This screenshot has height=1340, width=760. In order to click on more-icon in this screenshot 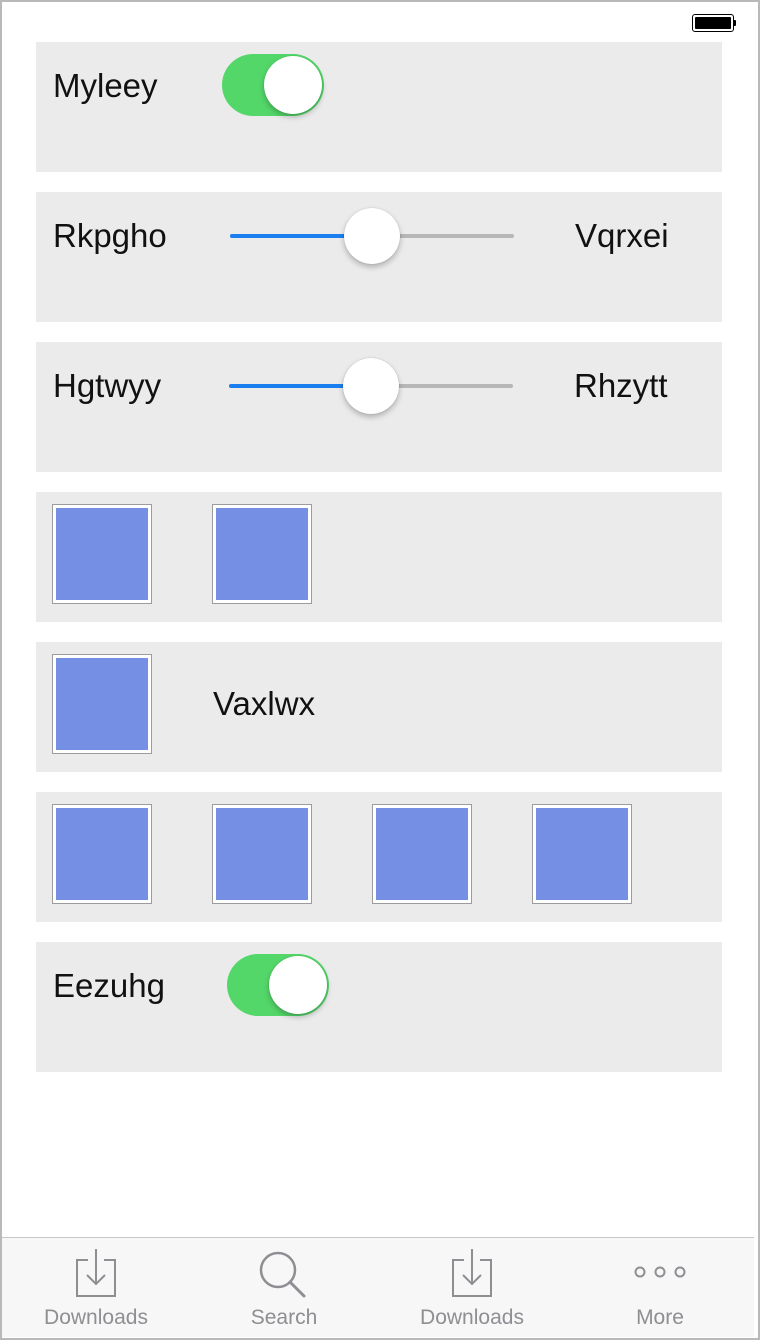, I will do `click(660, 1272)`.